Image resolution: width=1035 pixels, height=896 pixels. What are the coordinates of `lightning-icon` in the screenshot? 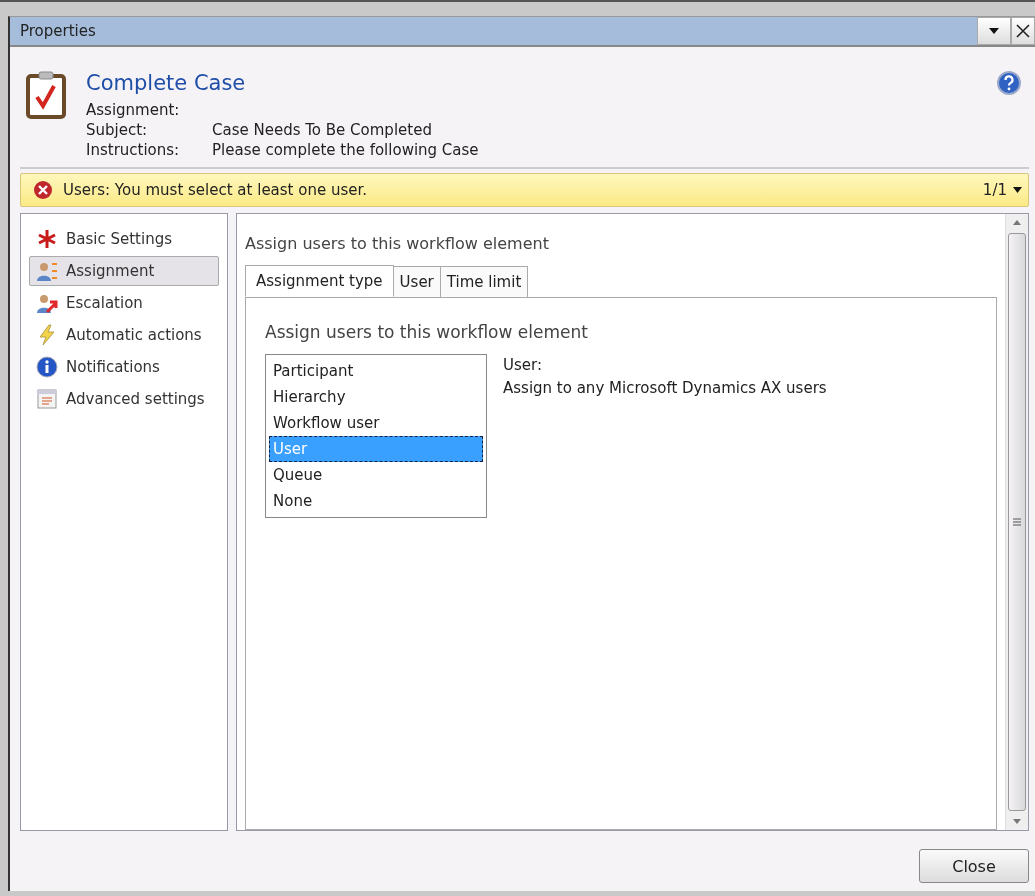 It's located at (47, 335).